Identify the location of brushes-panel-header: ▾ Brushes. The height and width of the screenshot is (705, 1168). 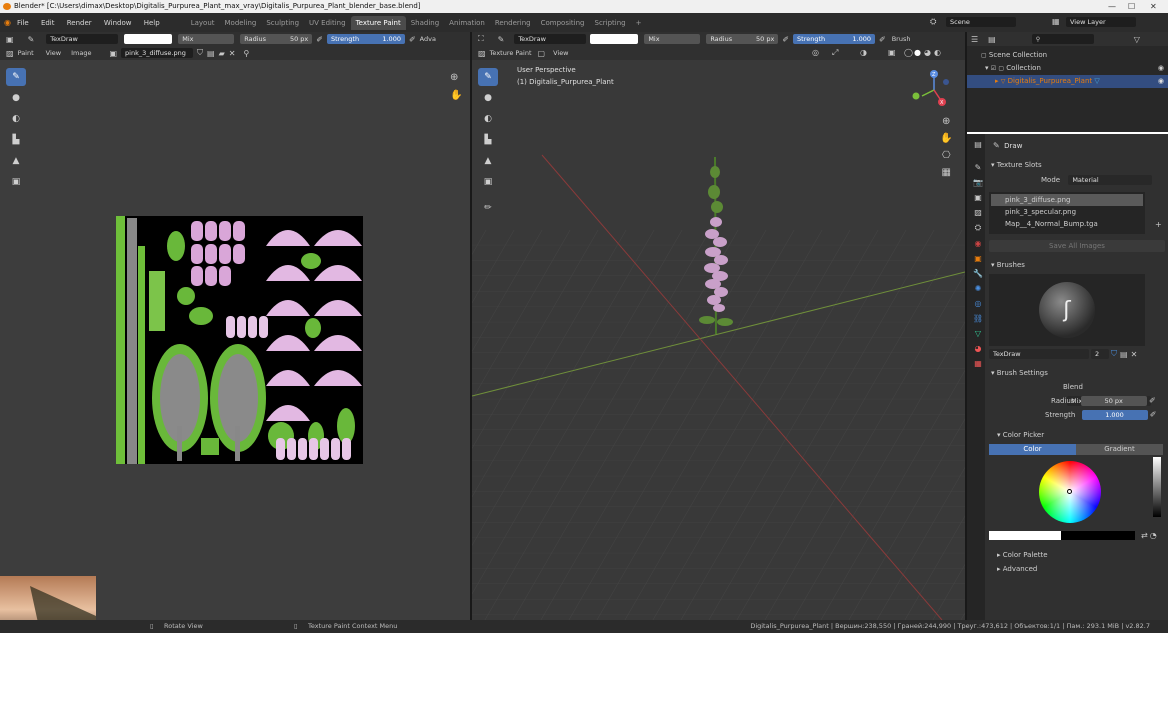
(1077, 265).